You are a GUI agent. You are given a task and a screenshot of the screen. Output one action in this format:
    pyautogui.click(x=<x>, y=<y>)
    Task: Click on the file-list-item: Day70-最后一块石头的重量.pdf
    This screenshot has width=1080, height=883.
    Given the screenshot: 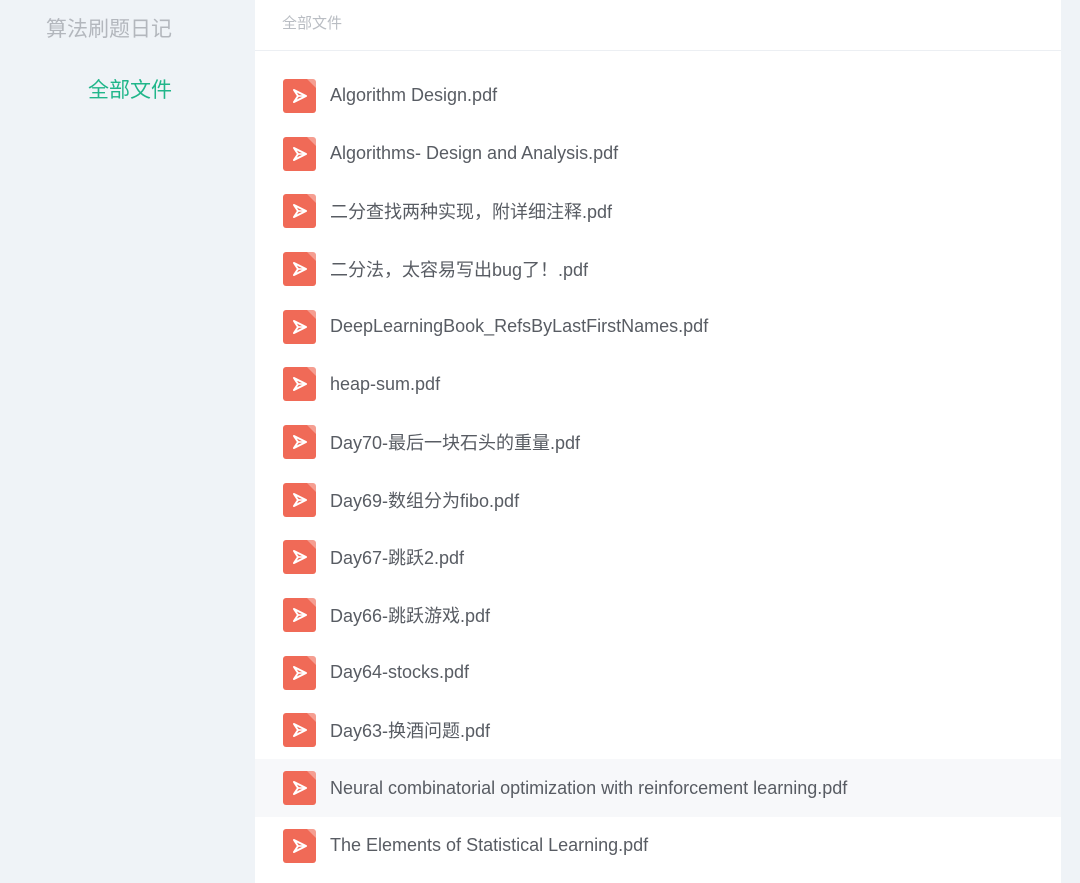 What is the action you would take?
    pyautogui.click(x=658, y=442)
    